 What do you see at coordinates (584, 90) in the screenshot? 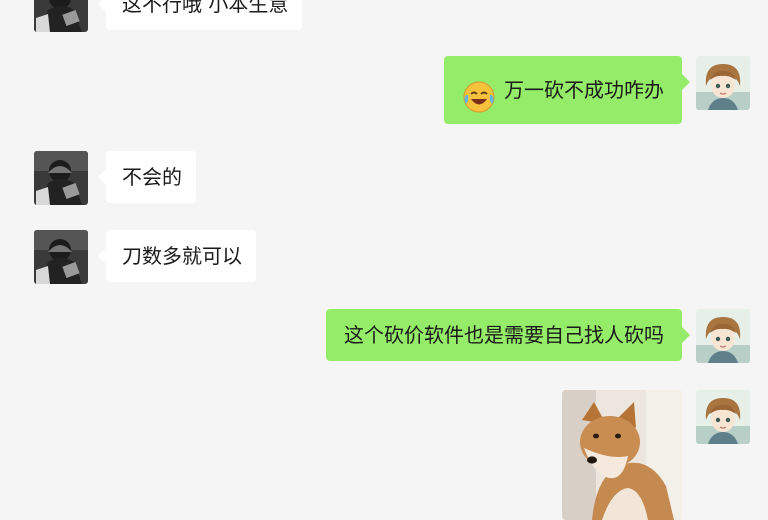
I see `message-text: 万一砍不成功咋办` at bounding box center [584, 90].